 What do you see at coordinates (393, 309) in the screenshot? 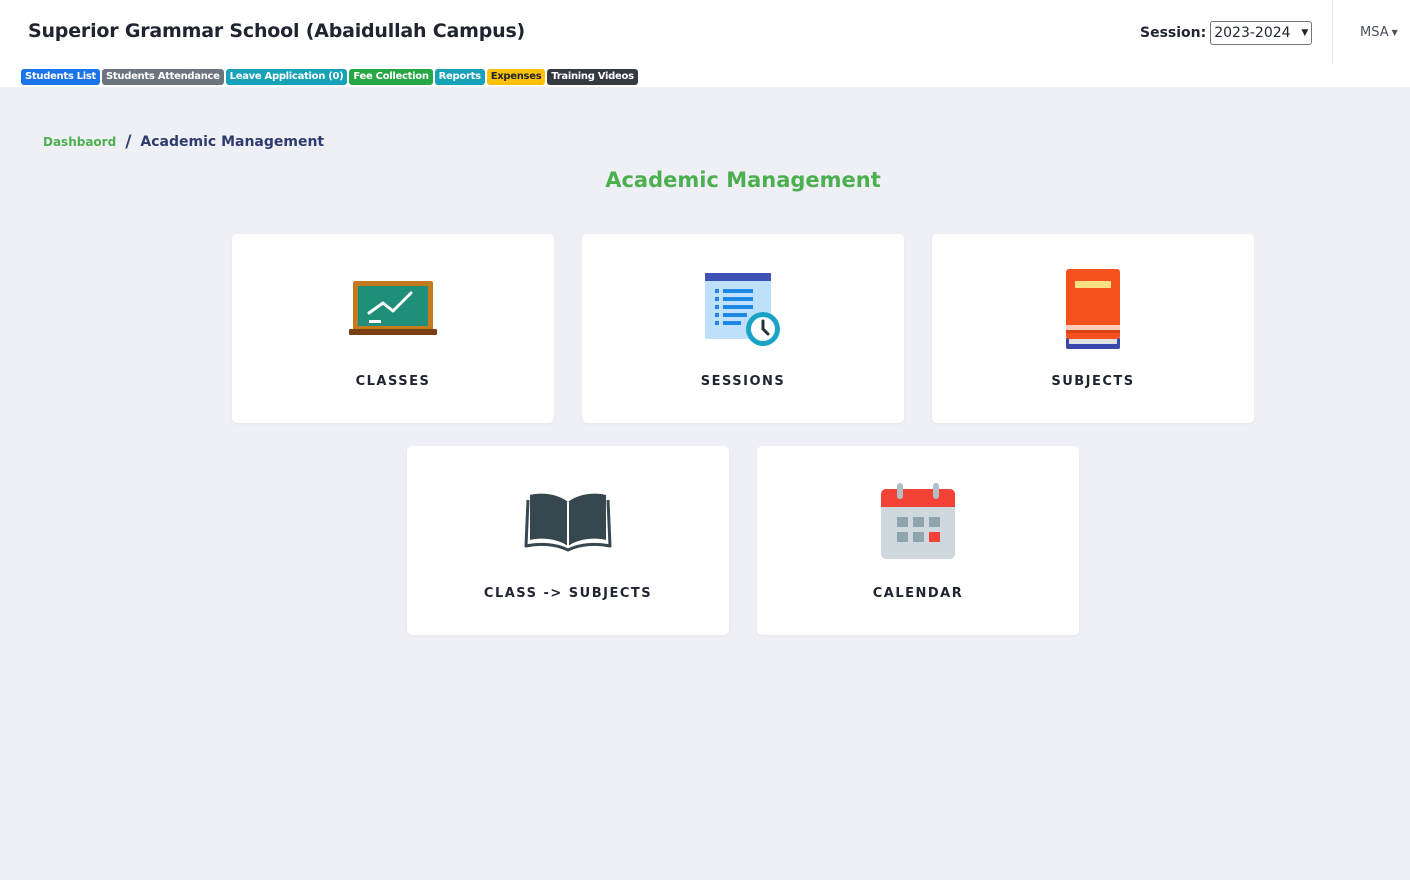
I see `chalkboard-icon` at bounding box center [393, 309].